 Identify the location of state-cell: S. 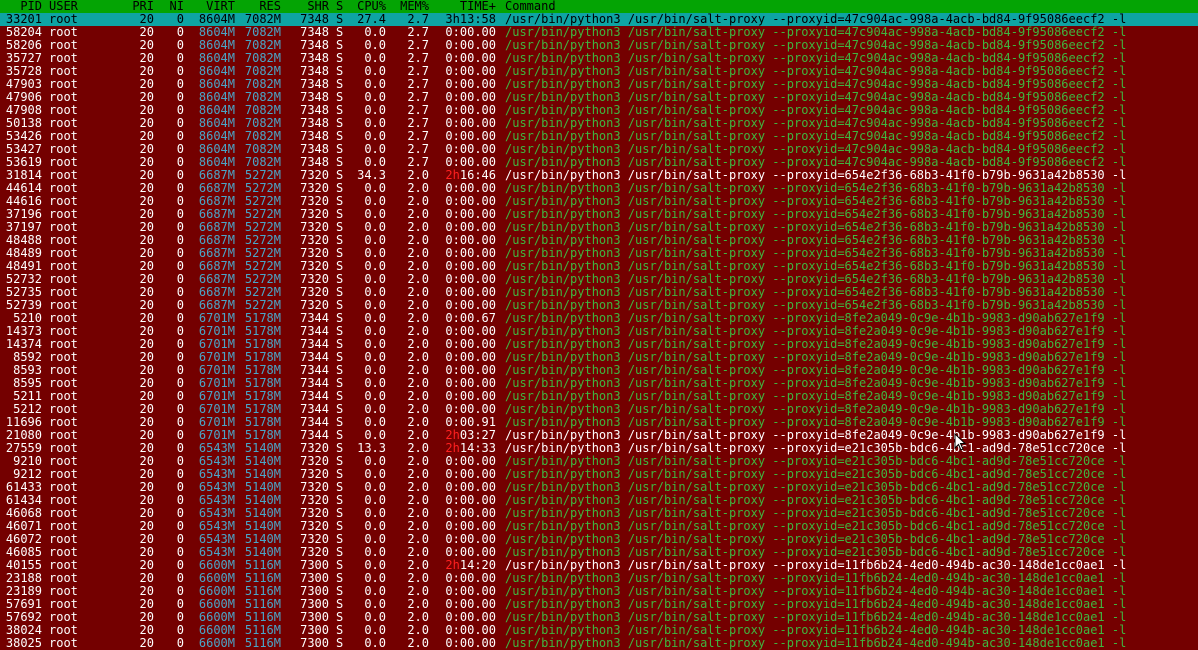
(340, 643).